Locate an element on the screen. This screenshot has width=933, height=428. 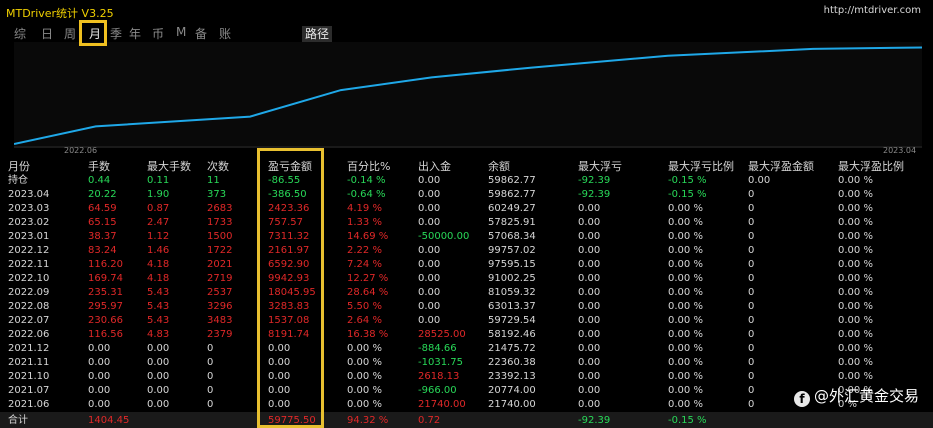
cell: 2023.03 is located at coordinates (29, 208).